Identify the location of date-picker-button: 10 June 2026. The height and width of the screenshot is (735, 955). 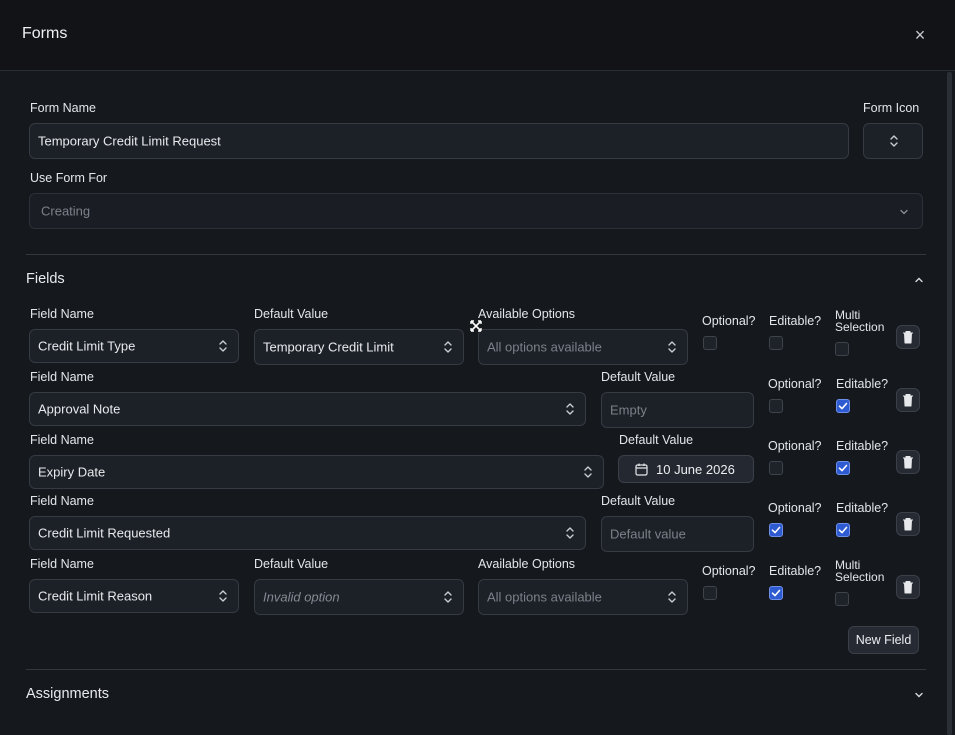
(686, 469).